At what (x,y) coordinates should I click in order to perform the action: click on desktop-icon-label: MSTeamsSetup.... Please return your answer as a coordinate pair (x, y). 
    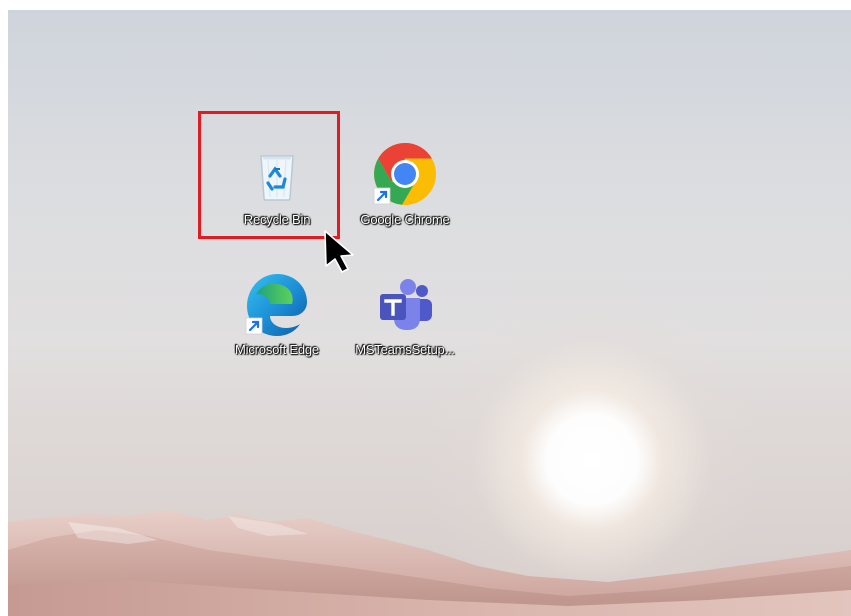
    Looking at the image, I should click on (405, 349).